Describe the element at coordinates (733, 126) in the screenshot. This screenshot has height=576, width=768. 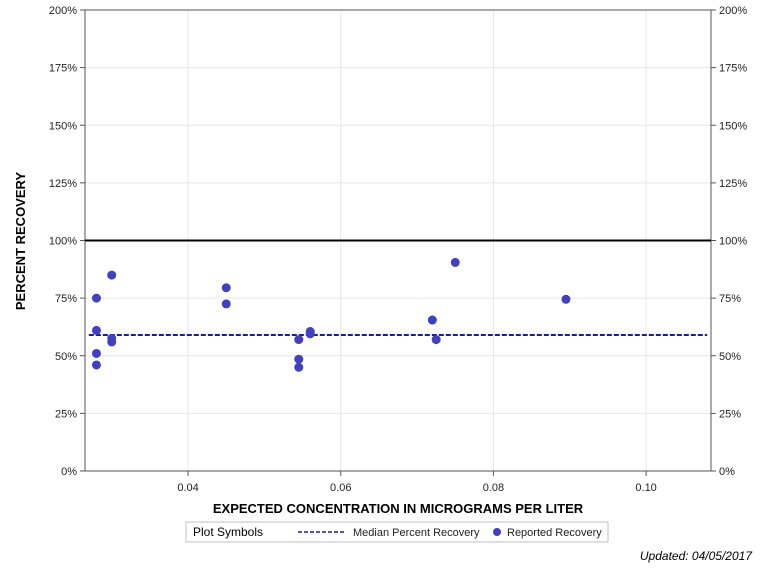
I see `y-tick-label-right: 150%` at that location.